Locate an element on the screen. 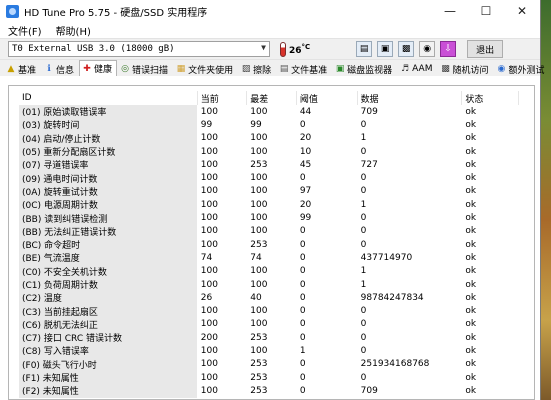 The image size is (551, 400). tab-benchmark: ▲ 基准 is located at coordinates (22, 68).